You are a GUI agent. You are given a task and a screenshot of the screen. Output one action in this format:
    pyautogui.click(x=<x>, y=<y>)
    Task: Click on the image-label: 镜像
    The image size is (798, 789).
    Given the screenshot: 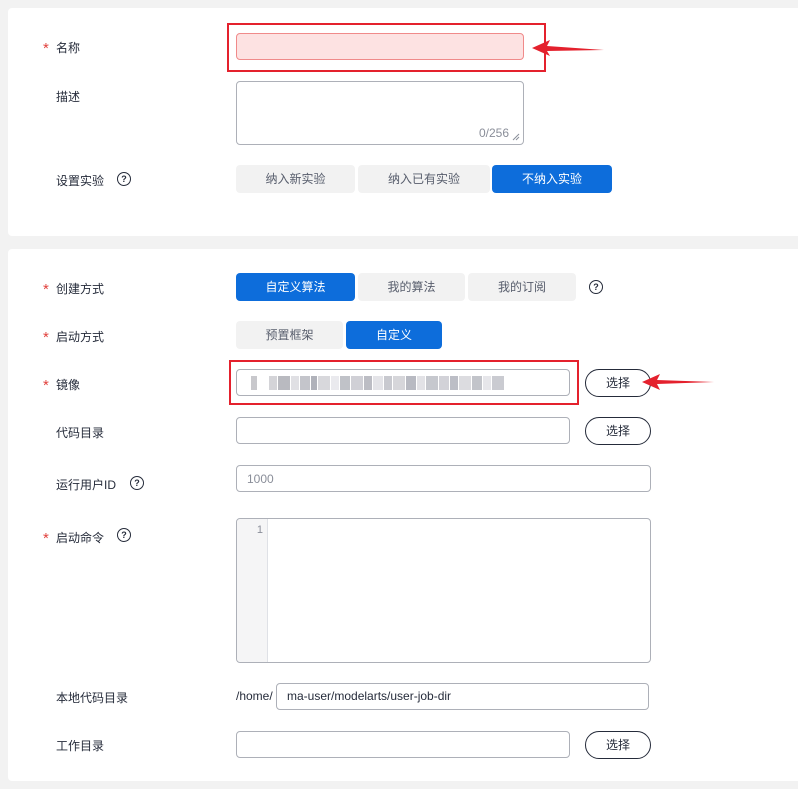 What is the action you would take?
    pyautogui.click(x=68, y=385)
    